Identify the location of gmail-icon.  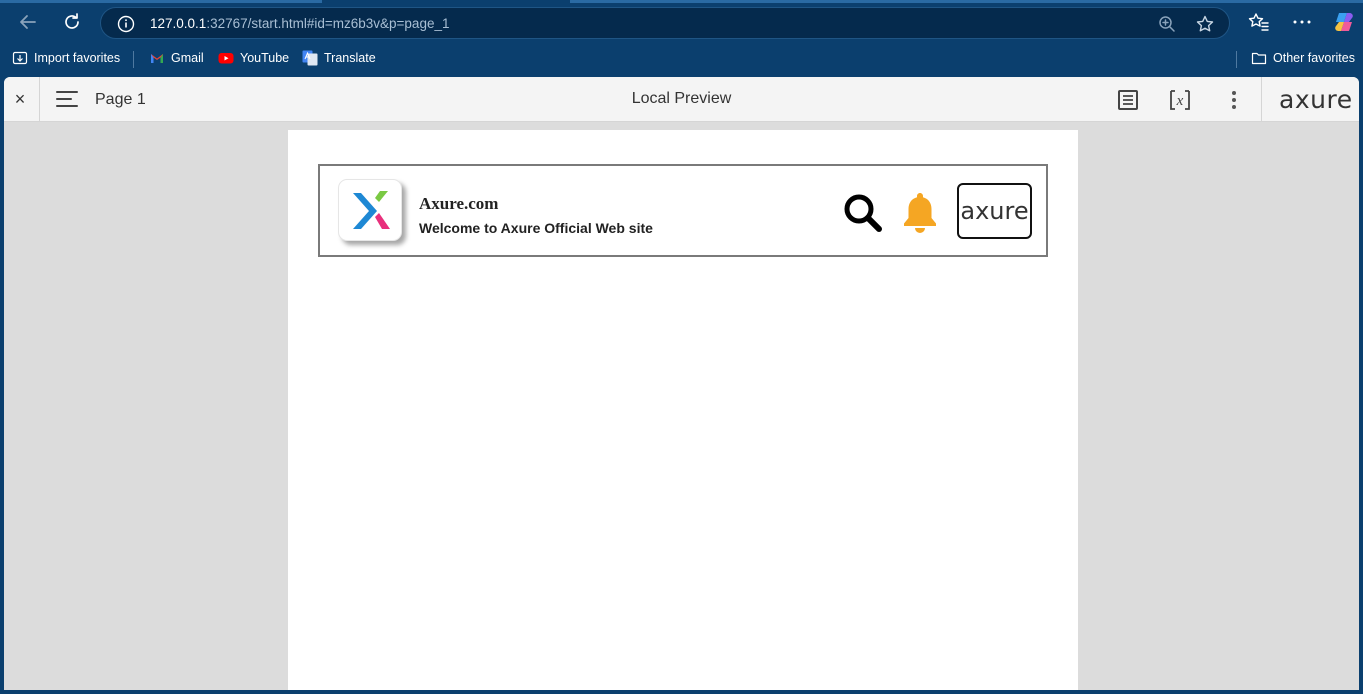
(157, 58).